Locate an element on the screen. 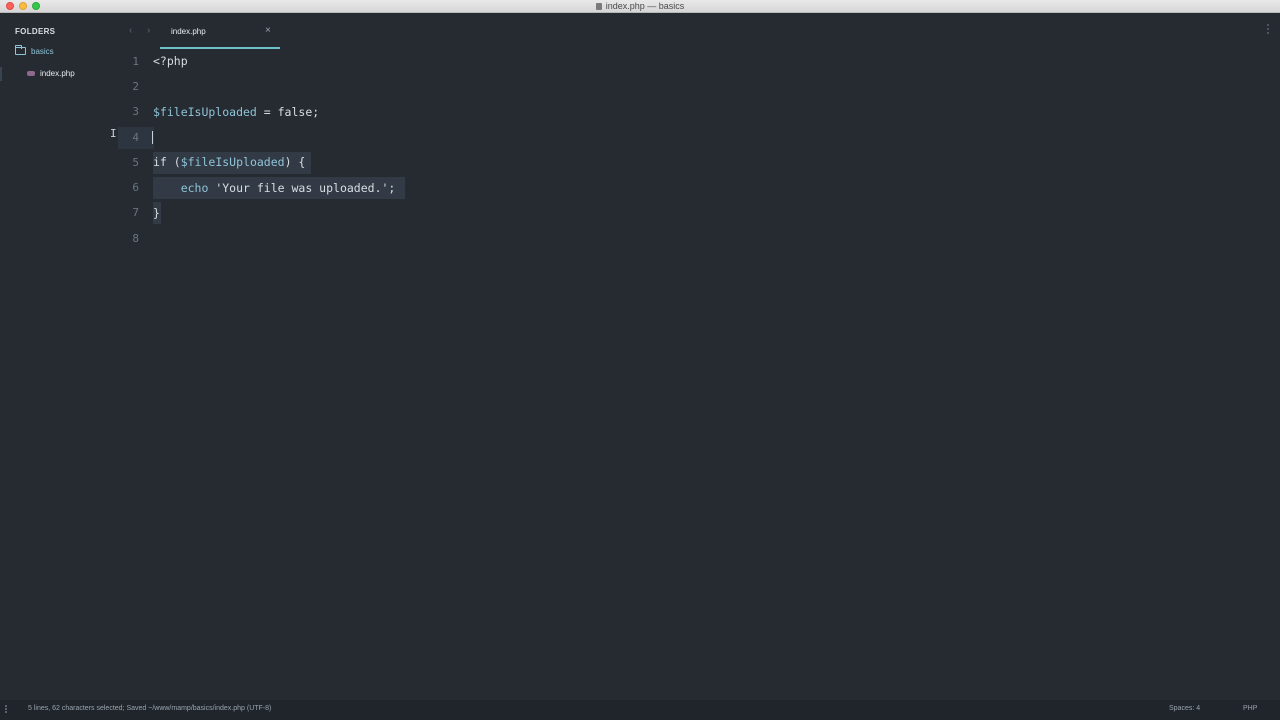 Image resolution: width=1280 pixels, height=720 pixels. window-title-text: index.php — basics is located at coordinates (645, 6).